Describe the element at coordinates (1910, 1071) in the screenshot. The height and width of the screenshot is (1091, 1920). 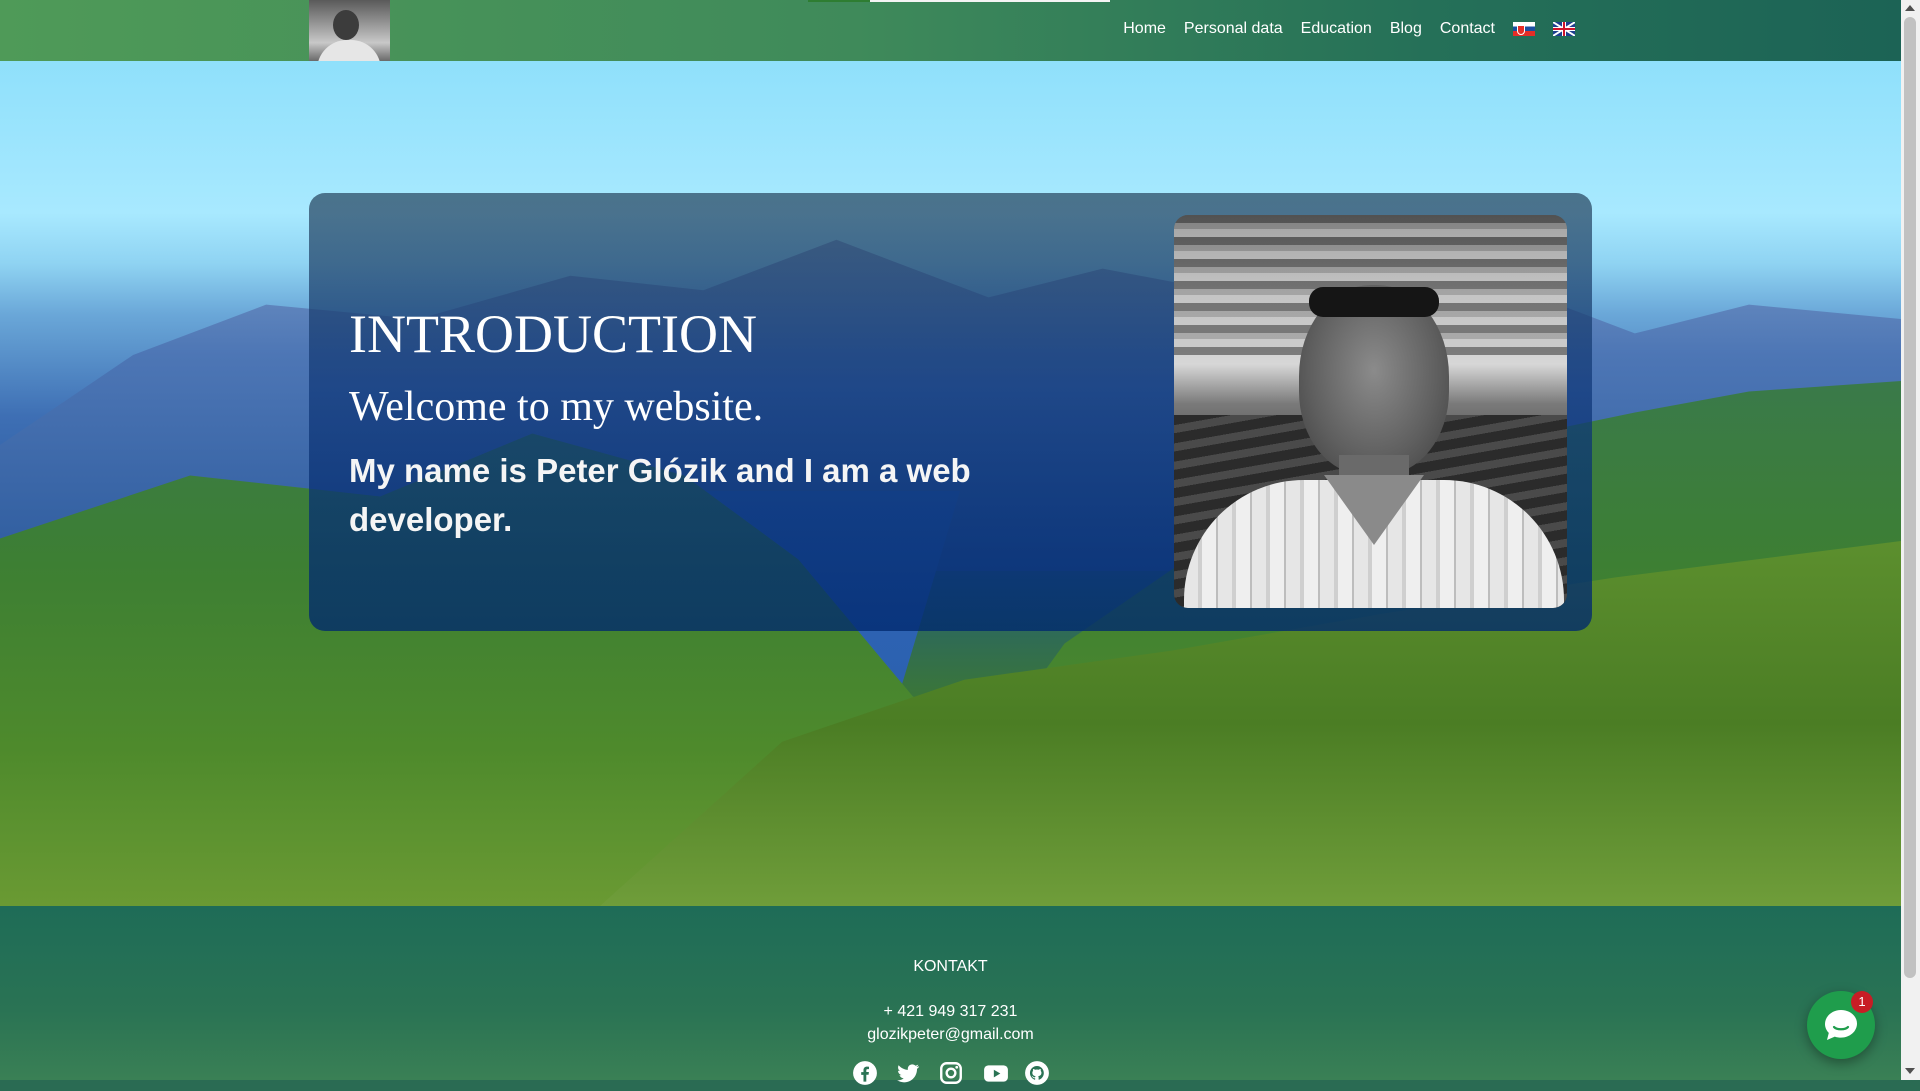
I see `scroll-down-arrow-icon` at that location.